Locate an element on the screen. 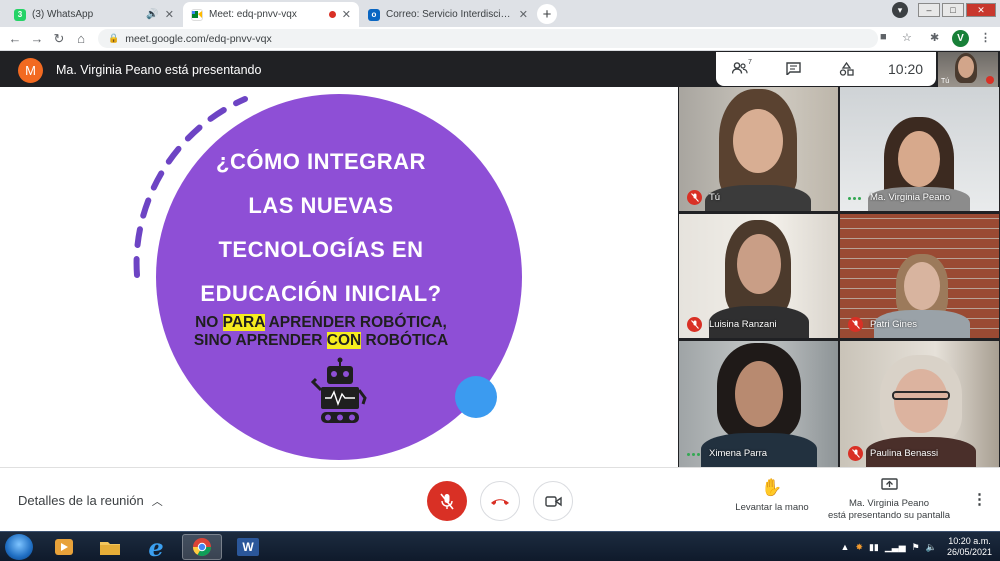  participant-name: Ximena Parra is located at coordinates (738, 453).